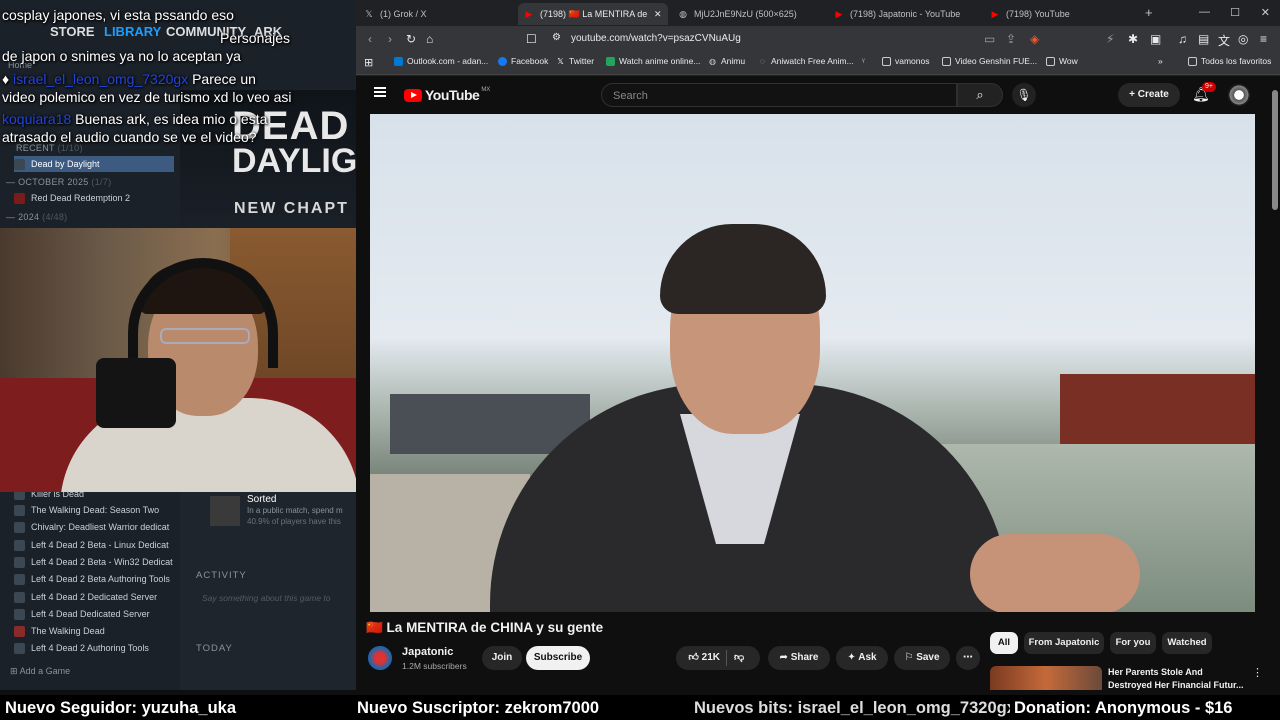 The height and width of the screenshot is (720, 1280). I want to click on more-actions-button: ⋯, so click(968, 658).